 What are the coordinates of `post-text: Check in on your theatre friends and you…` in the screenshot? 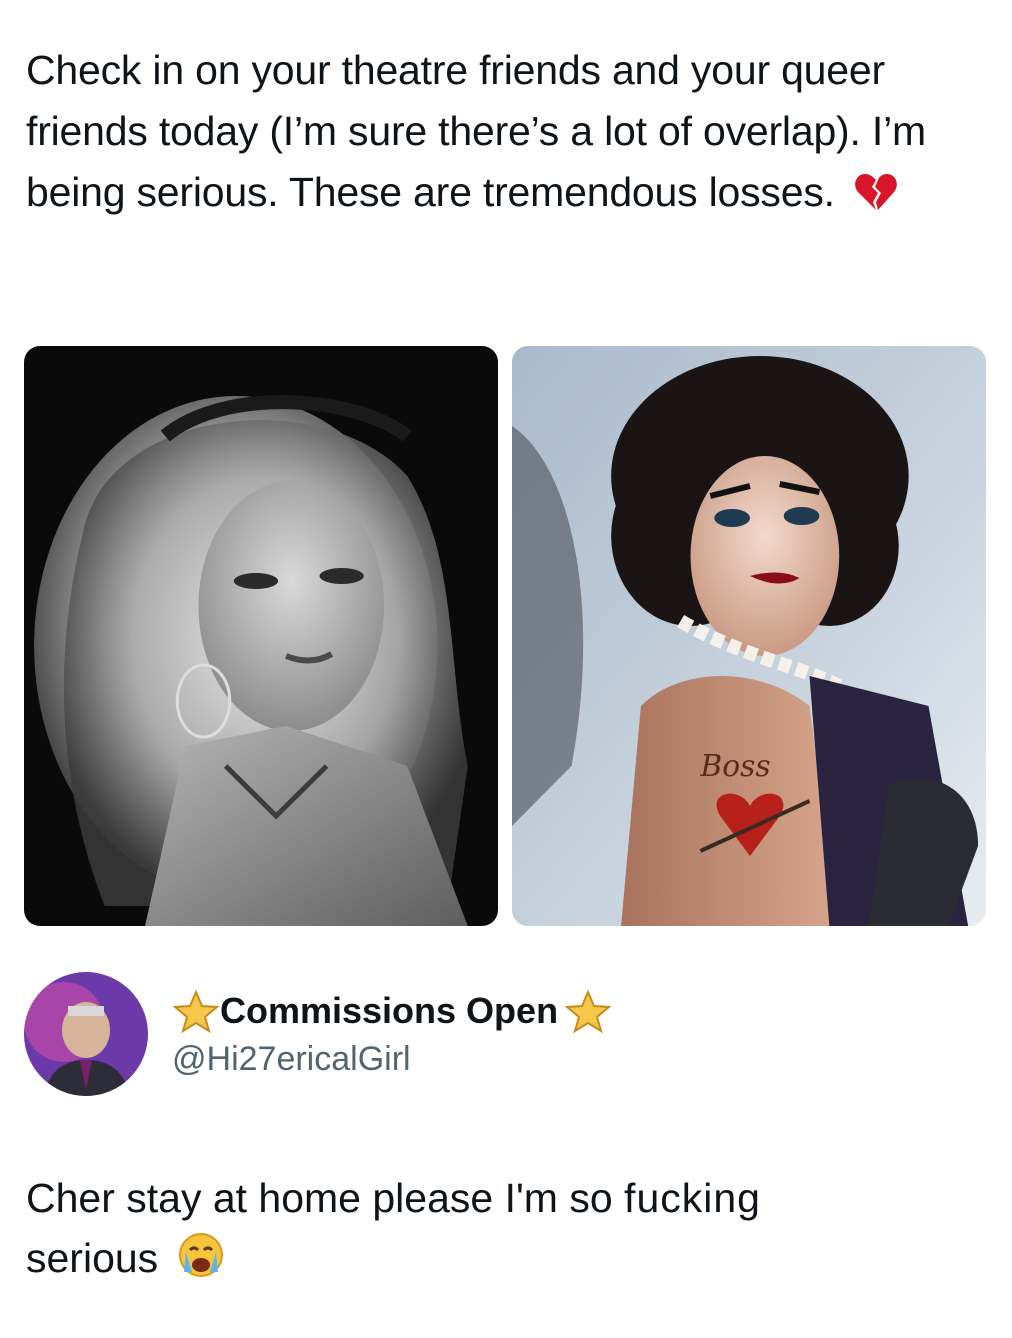 It's located at (476, 131).